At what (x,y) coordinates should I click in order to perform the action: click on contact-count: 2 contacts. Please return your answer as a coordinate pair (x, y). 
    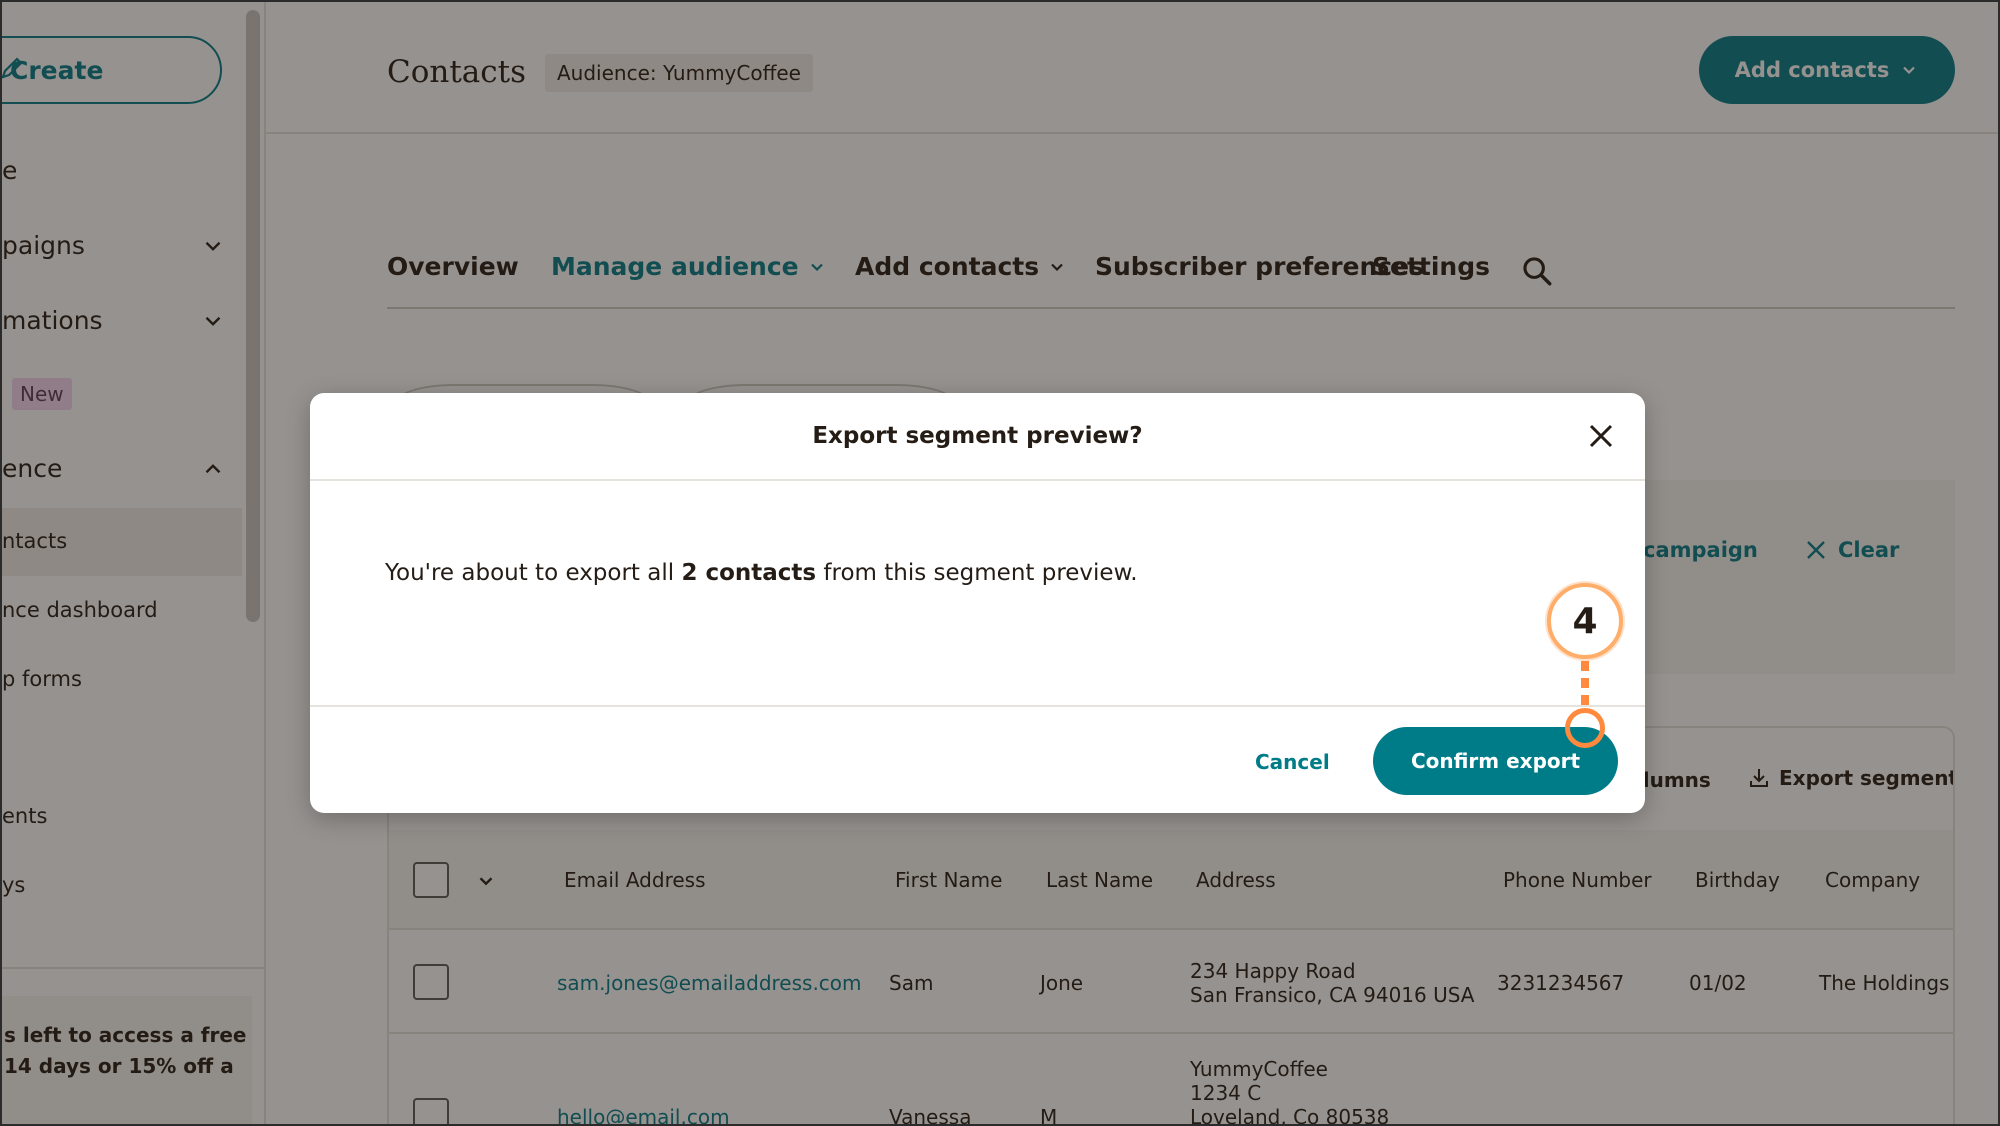
    Looking at the image, I should click on (749, 573).